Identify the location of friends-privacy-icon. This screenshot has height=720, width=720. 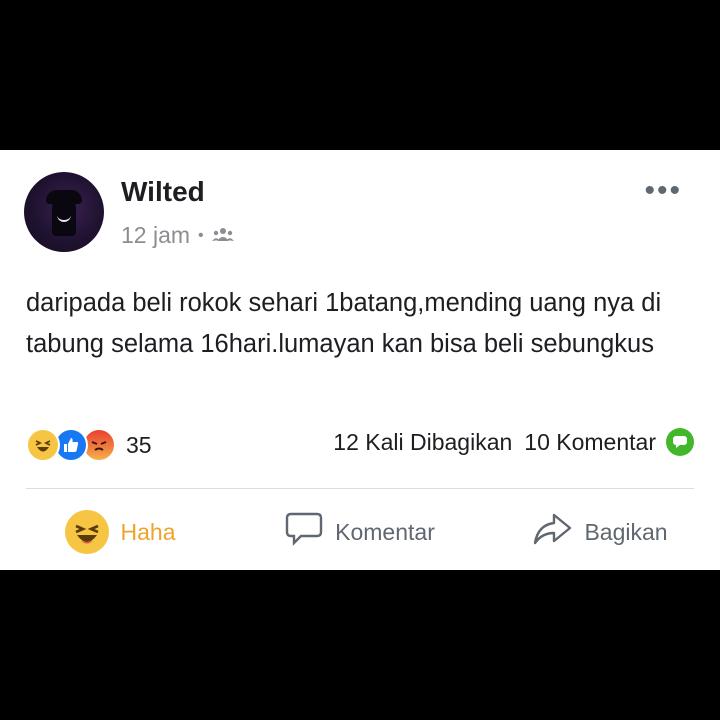
(222, 235).